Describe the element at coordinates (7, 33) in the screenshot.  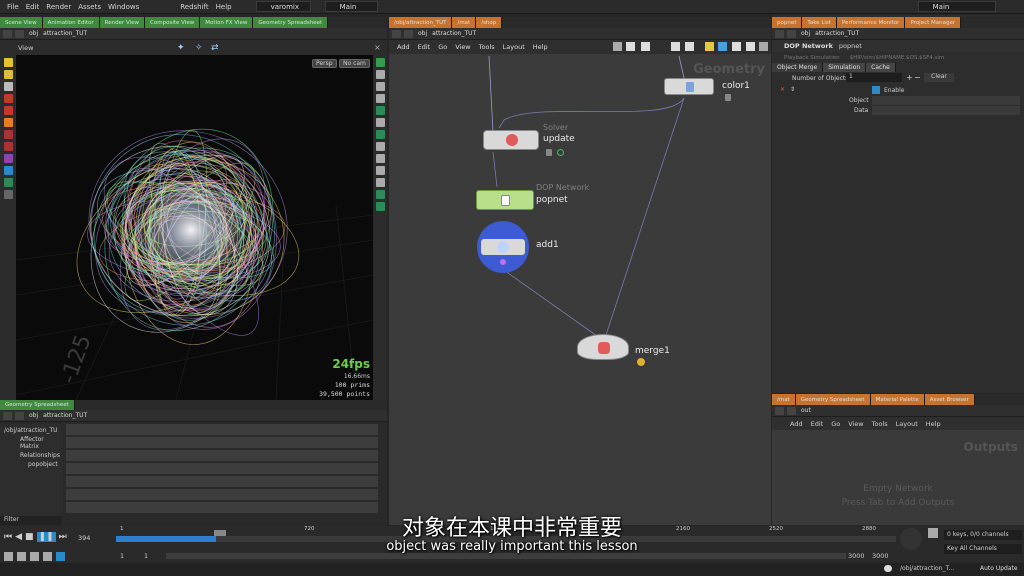
I see `back-icon` at that location.